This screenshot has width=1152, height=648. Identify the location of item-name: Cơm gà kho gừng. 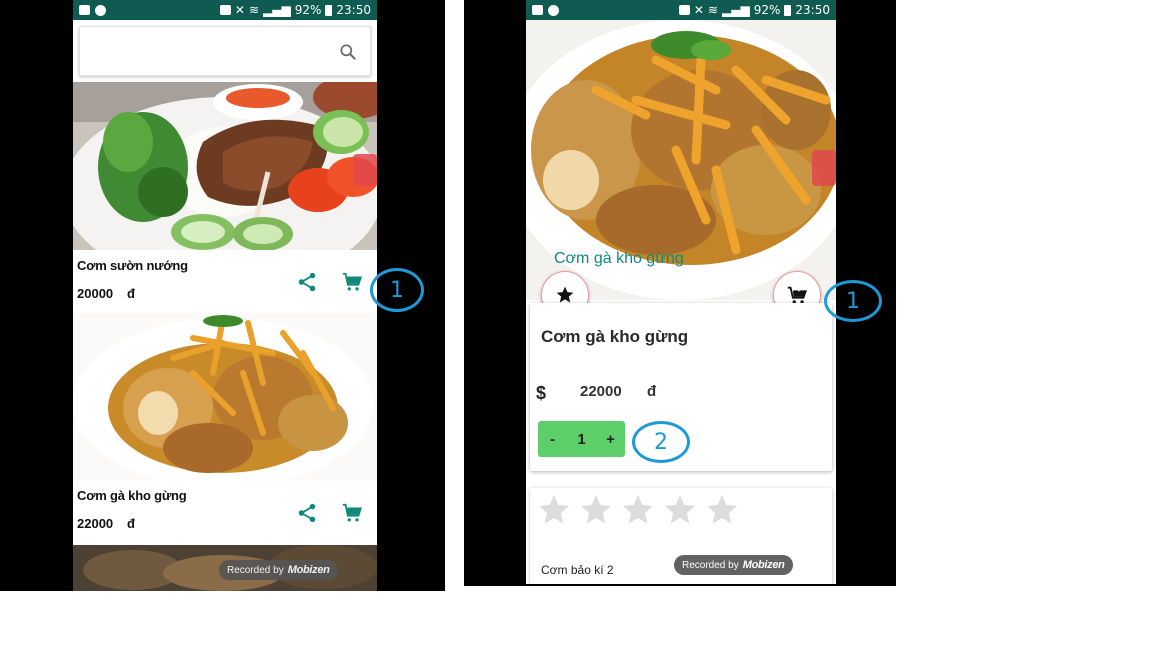
(132, 495).